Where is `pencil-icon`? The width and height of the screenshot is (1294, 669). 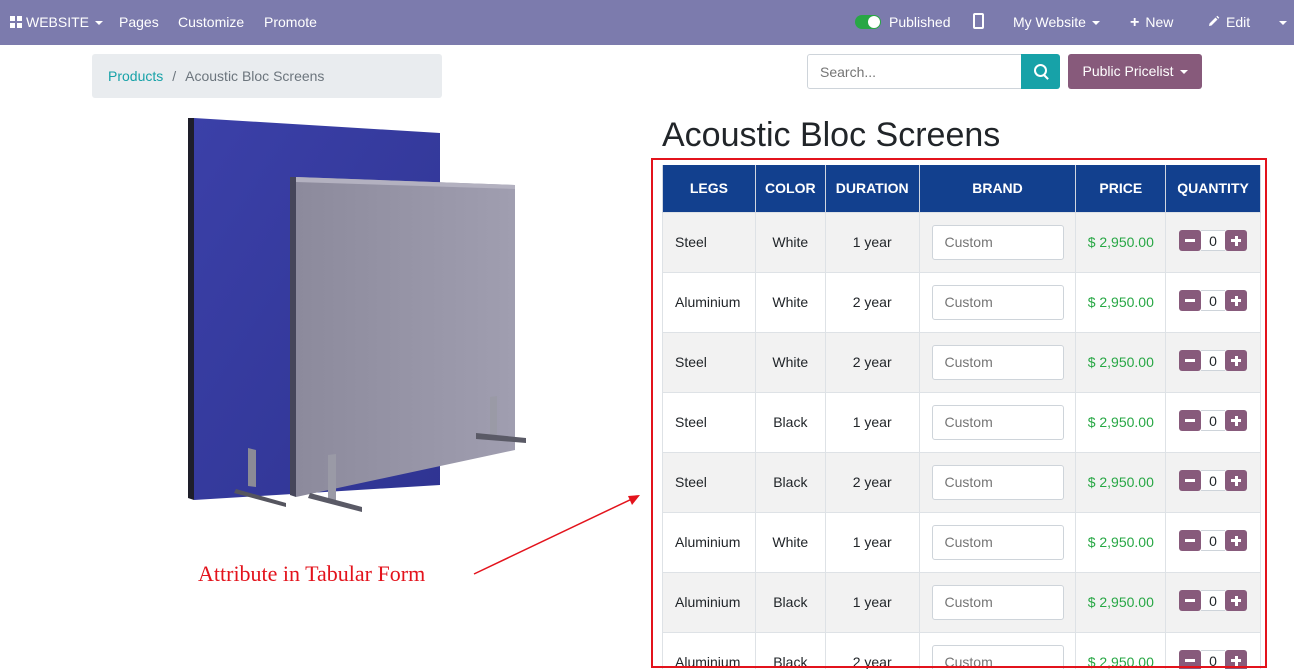
pencil-icon is located at coordinates (1214, 20).